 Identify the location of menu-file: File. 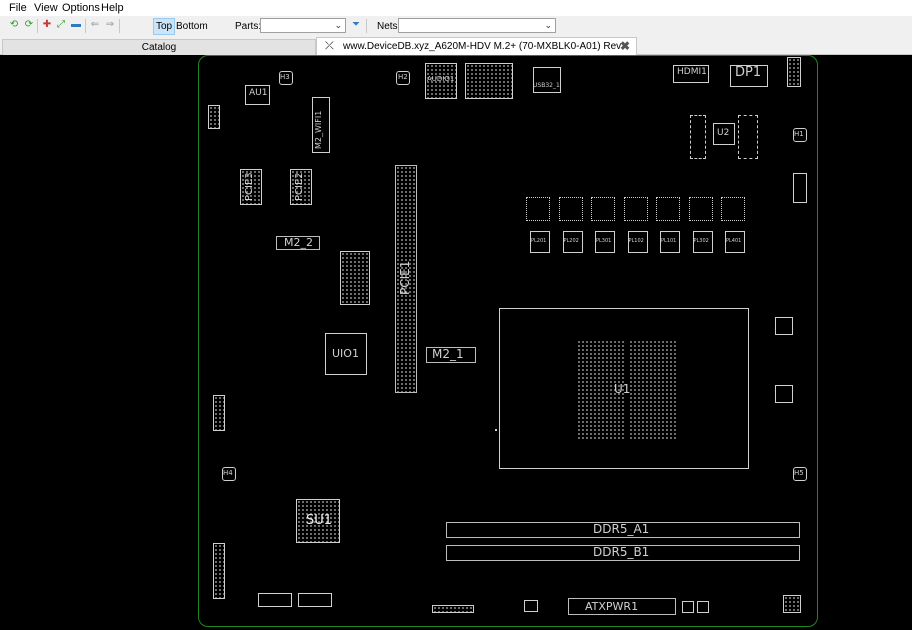
(18, 8).